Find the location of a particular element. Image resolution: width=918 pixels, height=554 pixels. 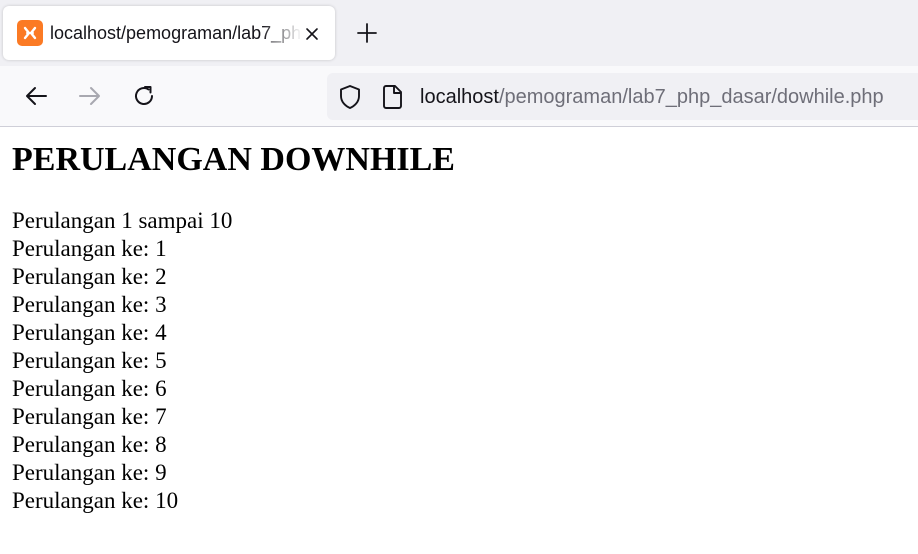

page-icon is located at coordinates (393, 97).